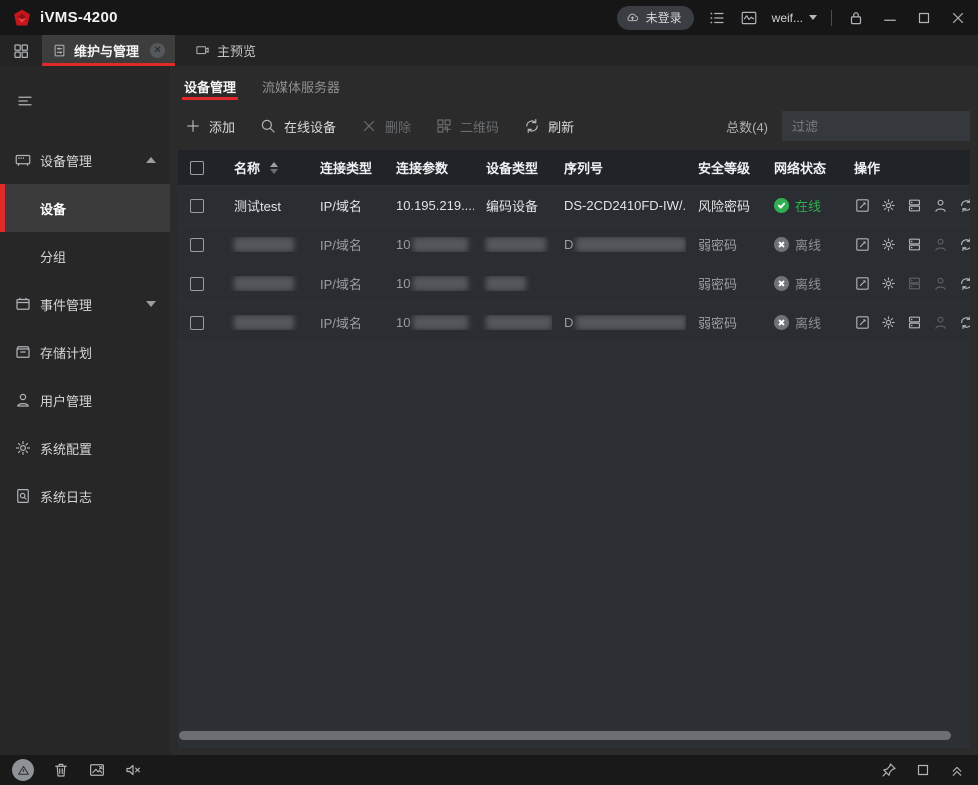 Image resolution: width=978 pixels, height=785 pixels. I want to click on sidebar-item-storage-schedule: 存储计划, so click(85, 352).